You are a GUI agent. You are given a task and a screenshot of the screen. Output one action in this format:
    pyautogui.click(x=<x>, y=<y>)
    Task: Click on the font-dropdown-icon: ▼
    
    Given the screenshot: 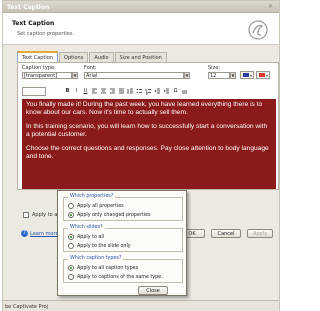 What is the action you would take?
    pyautogui.click(x=187, y=75)
    